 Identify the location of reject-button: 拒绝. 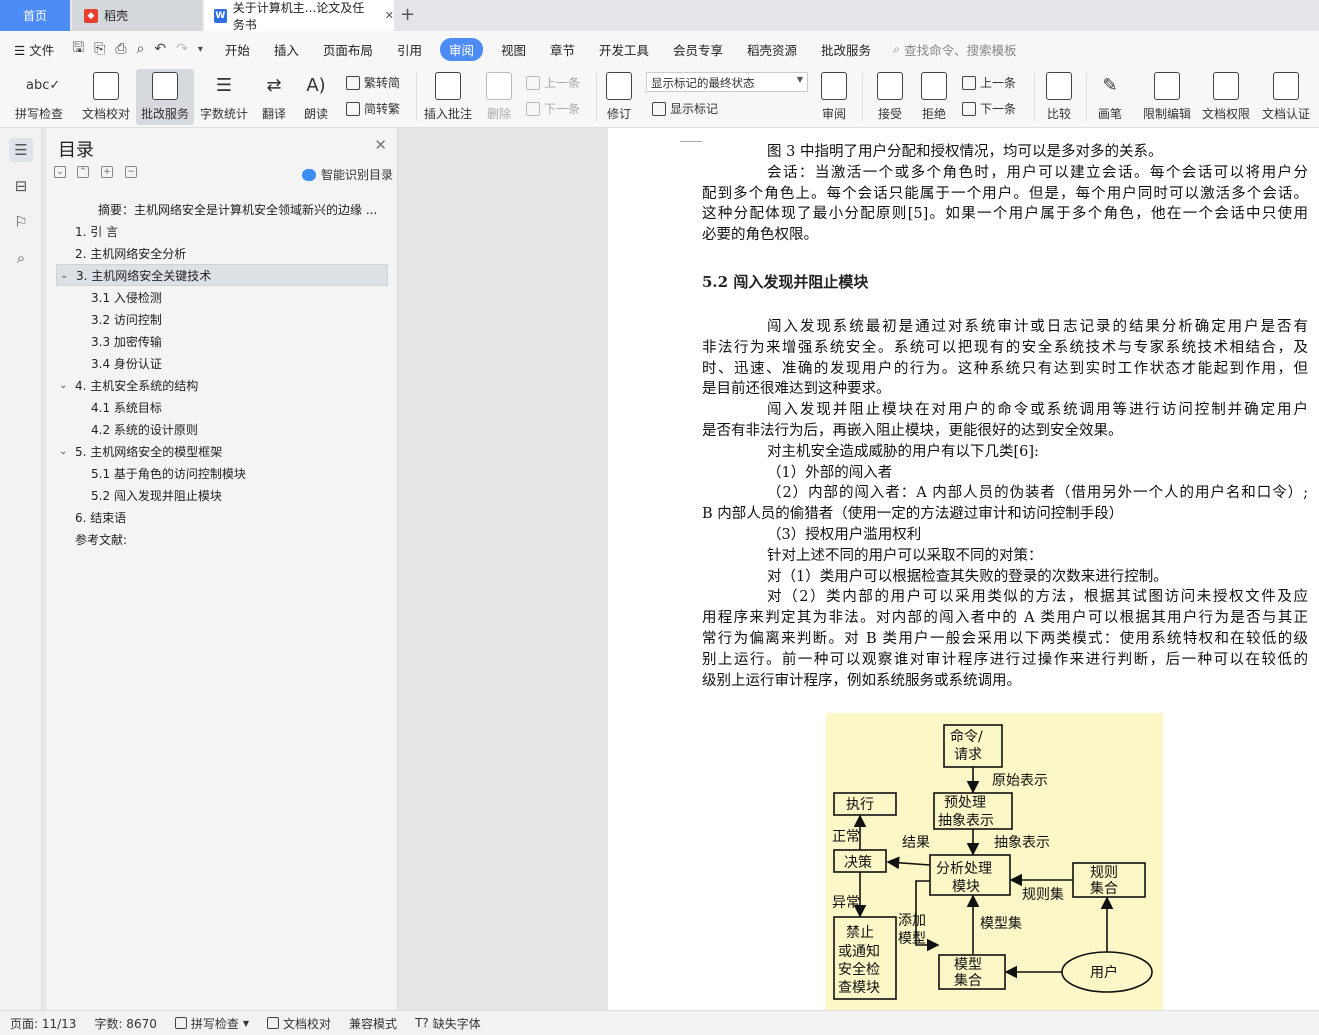
(934, 97).